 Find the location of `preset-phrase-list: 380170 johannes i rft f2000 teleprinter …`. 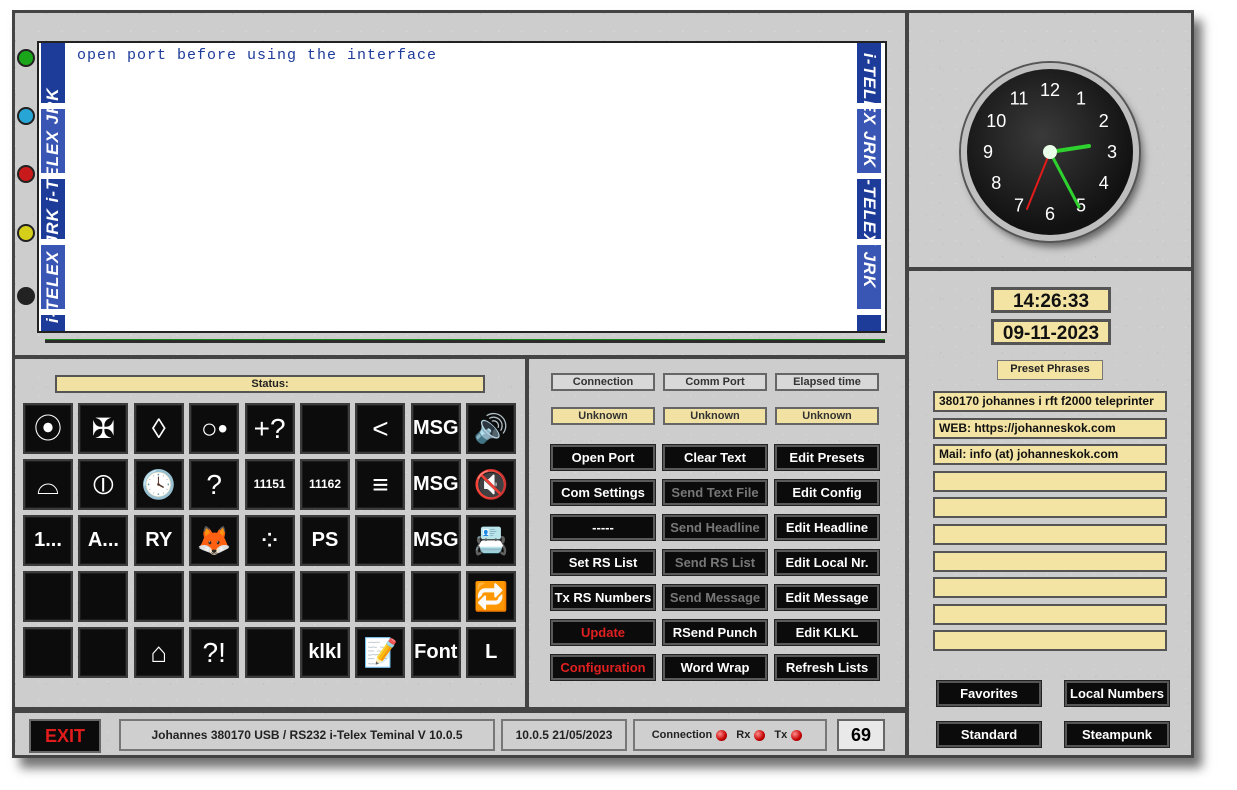

preset-phrase-list: 380170 johannes i rft f2000 teleprinter … is located at coordinates (1053, 527).